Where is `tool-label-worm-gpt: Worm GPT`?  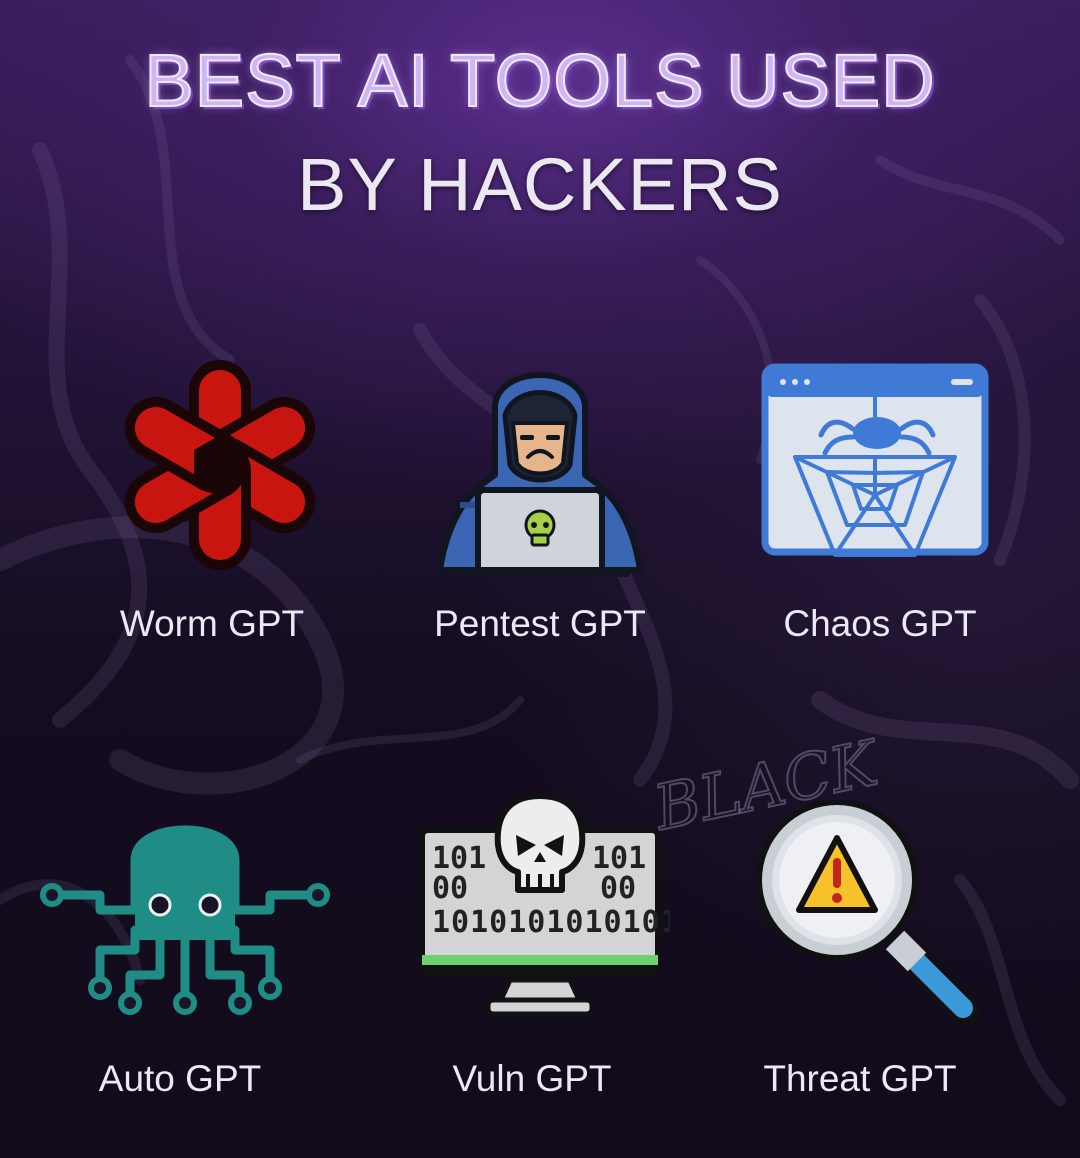
tool-label-worm-gpt: Worm GPT is located at coordinates (212, 623).